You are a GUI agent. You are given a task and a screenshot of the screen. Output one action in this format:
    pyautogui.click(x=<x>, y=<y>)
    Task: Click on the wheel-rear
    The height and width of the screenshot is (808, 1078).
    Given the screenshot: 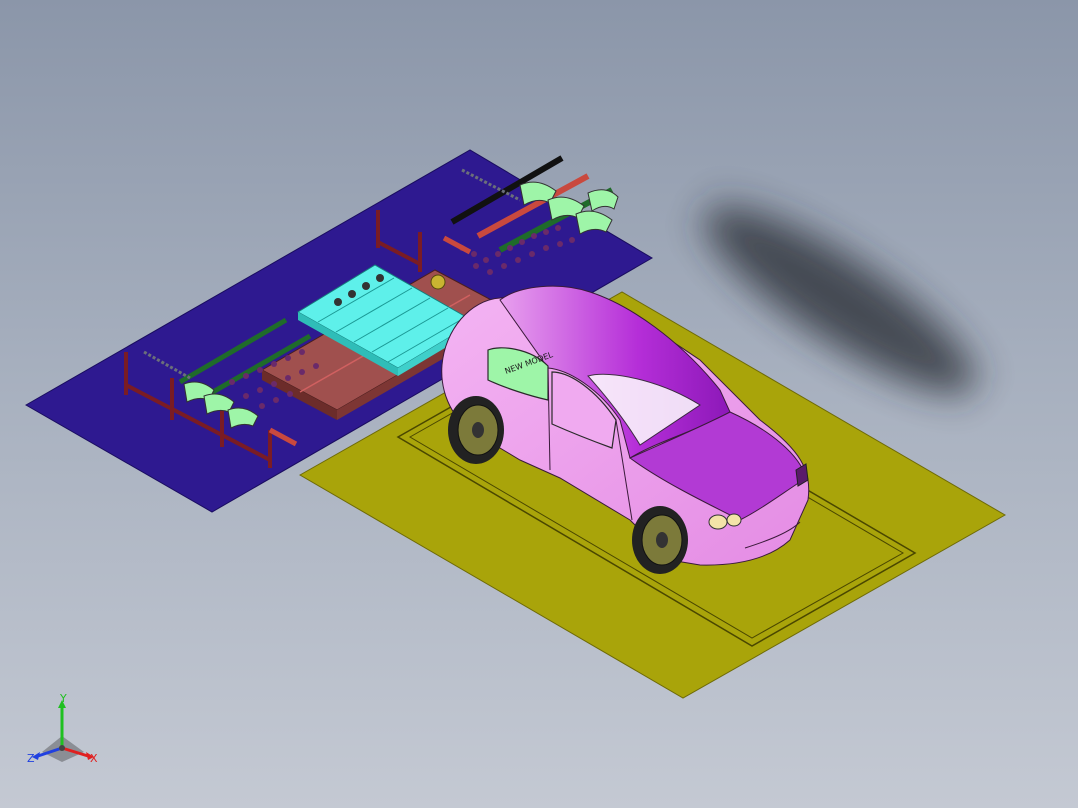 What is the action you would take?
    pyautogui.click(x=476, y=430)
    